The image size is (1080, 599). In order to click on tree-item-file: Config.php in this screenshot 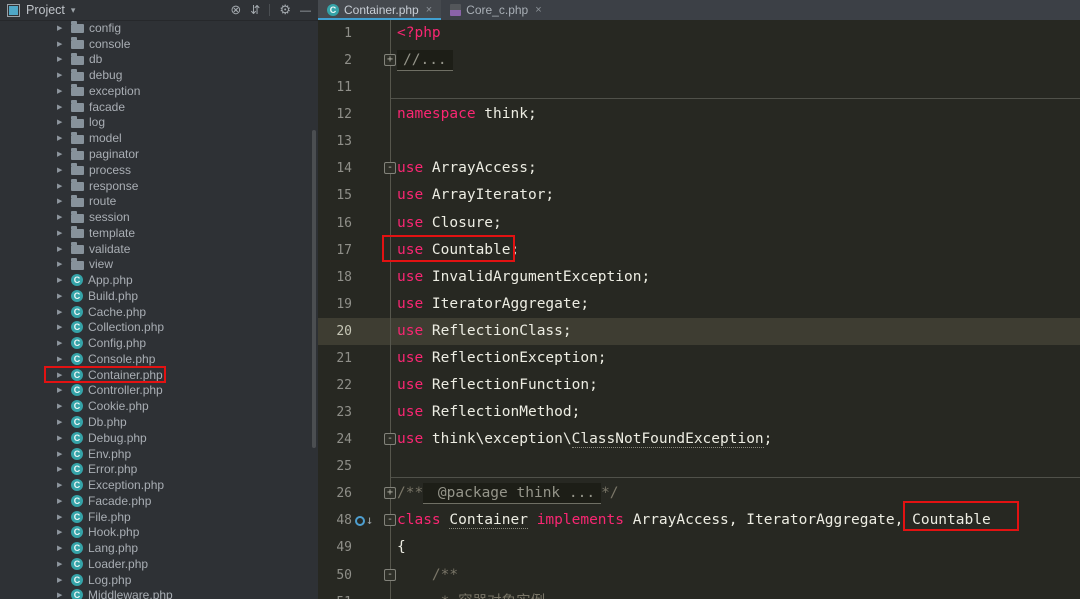, I will do `click(159, 343)`.